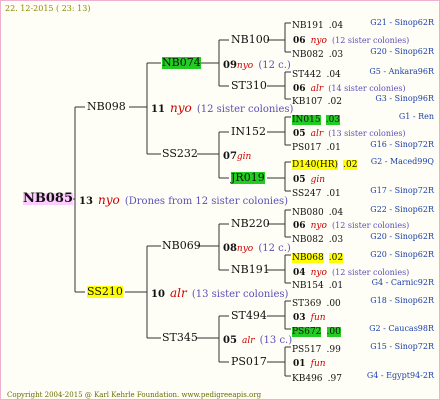  I want to click on gen1-info-0: 11 nyo (12 sister colonies), so click(222, 108).